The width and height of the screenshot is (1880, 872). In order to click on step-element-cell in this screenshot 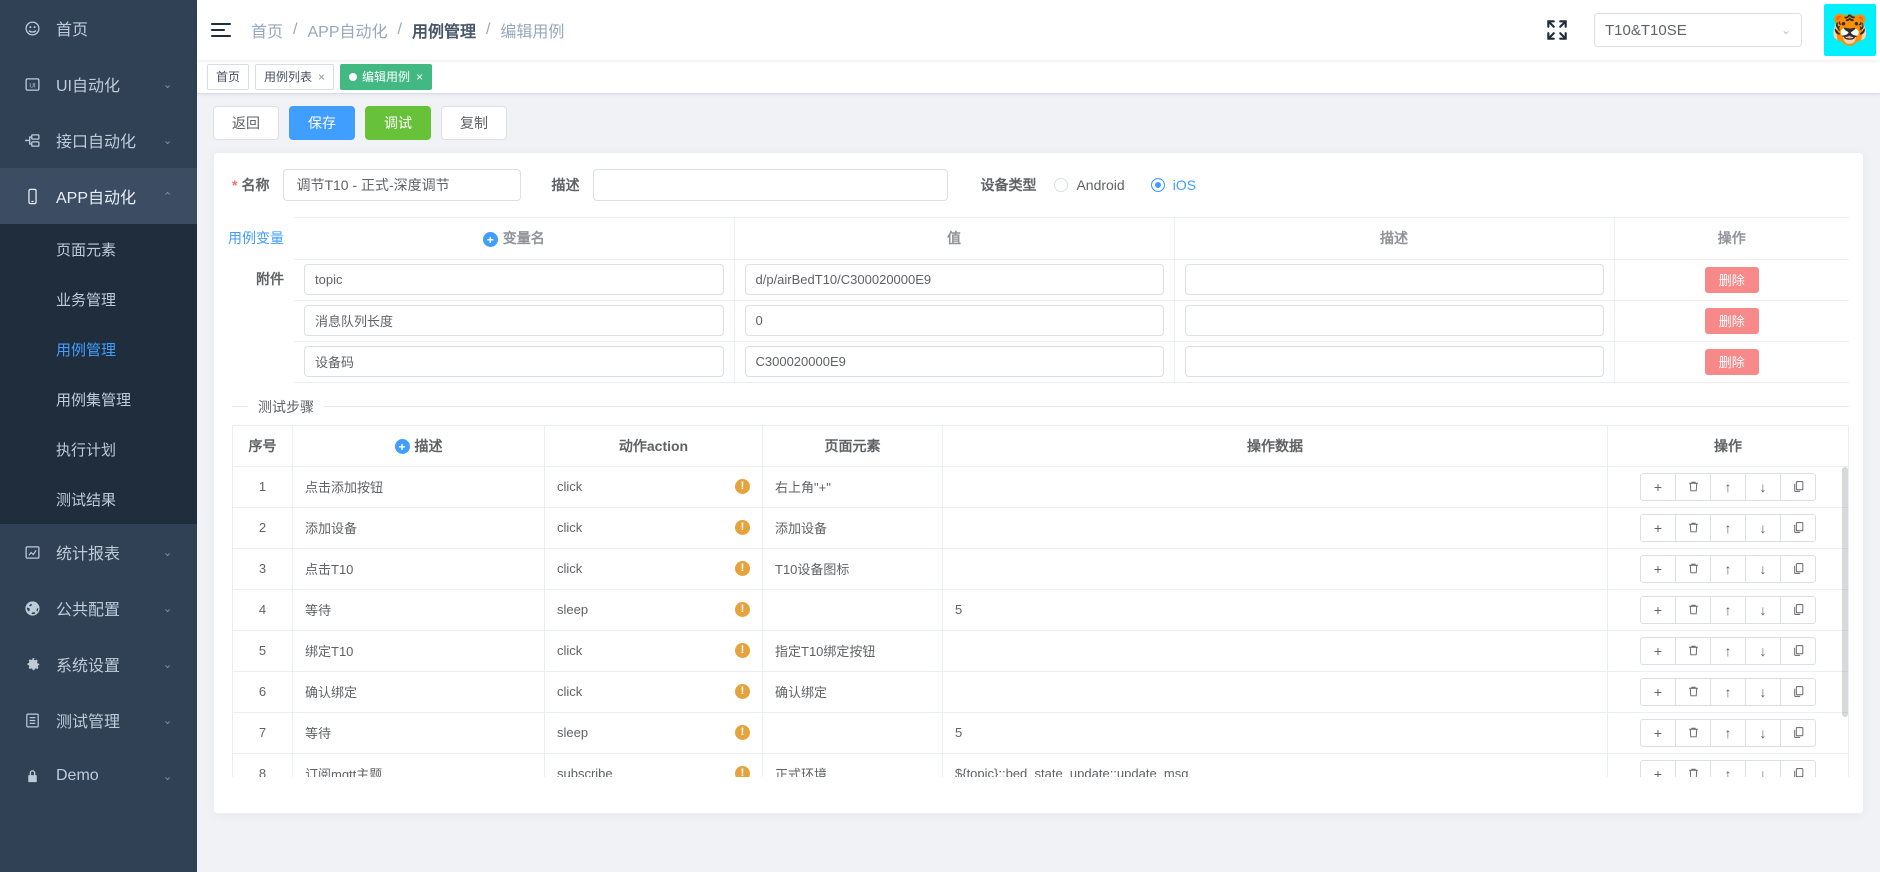, I will do `click(852, 733)`.